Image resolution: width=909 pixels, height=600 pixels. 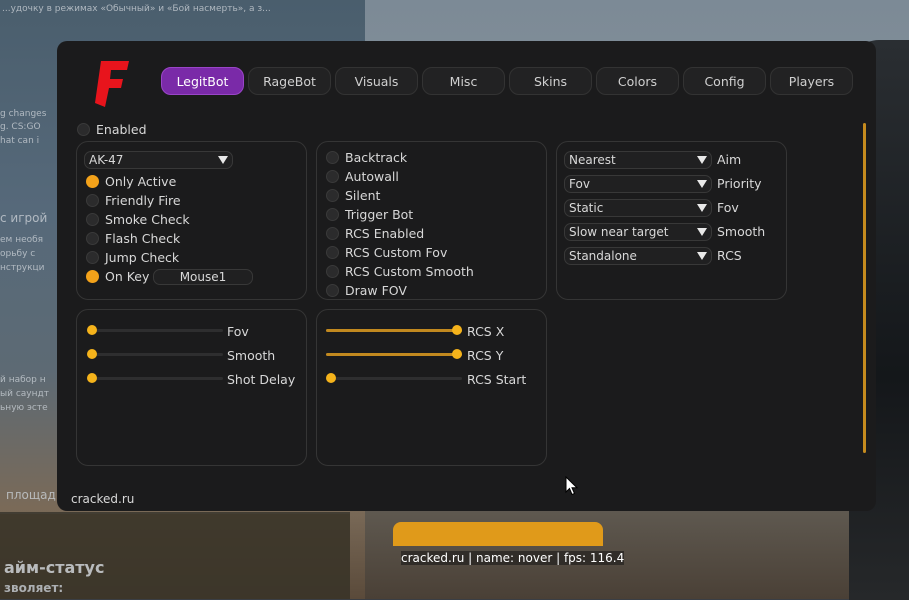 I want to click on background-text: зволяет:, so click(x=34, y=588).